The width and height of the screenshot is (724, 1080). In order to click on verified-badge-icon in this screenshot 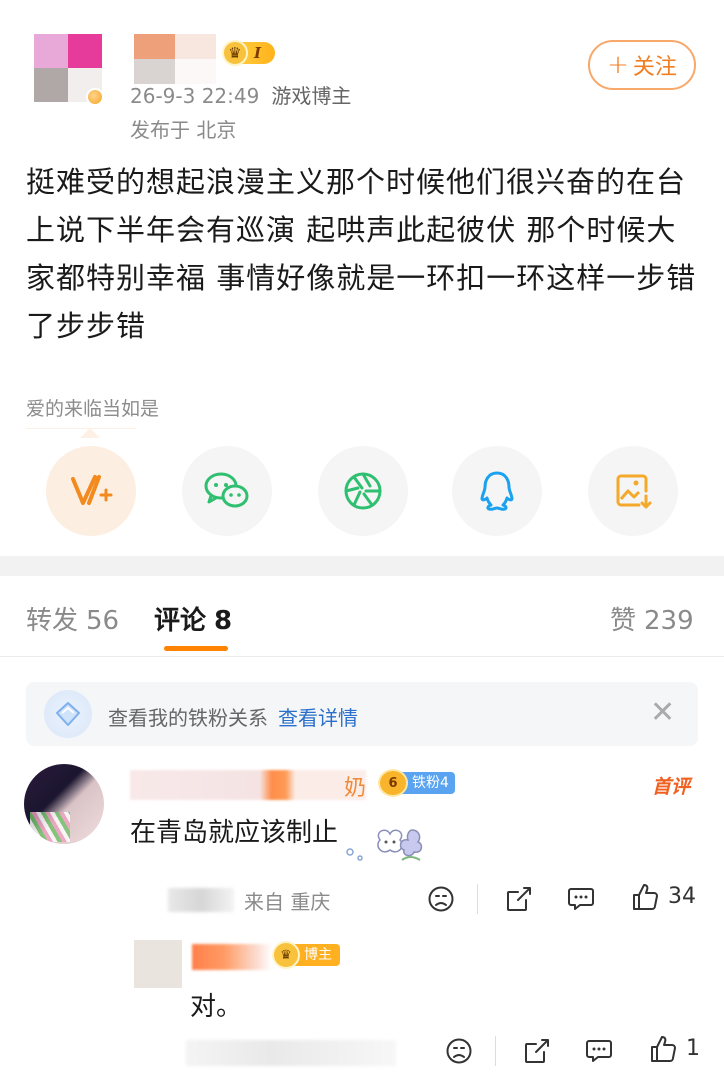, I will do `click(95, 97)`.